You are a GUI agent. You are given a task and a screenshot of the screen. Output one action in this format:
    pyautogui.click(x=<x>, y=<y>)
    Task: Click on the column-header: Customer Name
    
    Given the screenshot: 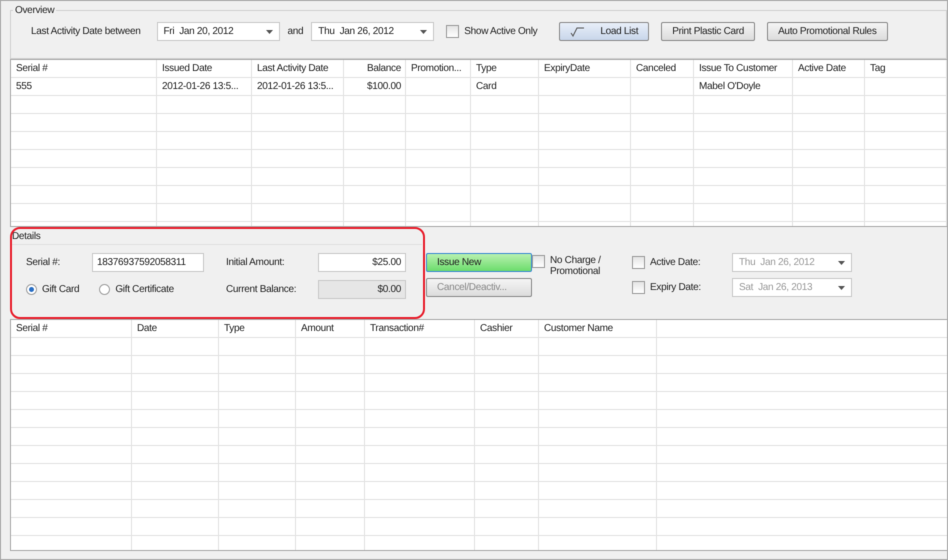 What is the action you would take?
    pyautogui.click(x=598, y=329)
    